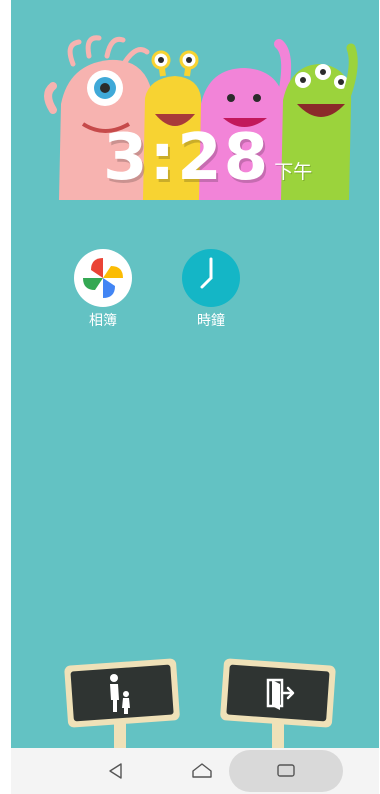 The width and height of the screenshot is (380, 794). I want to click on clock-time: 3:28, so click(187, 158).